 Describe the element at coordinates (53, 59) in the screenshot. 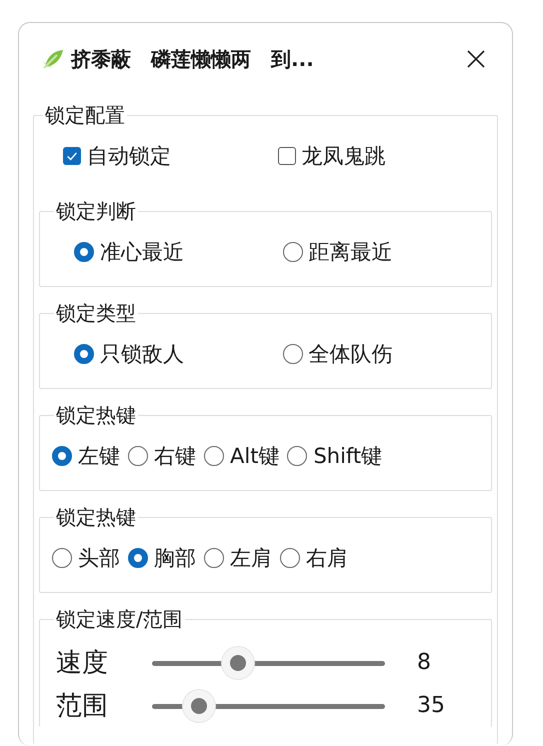

I see `leaf-icon` at that location.